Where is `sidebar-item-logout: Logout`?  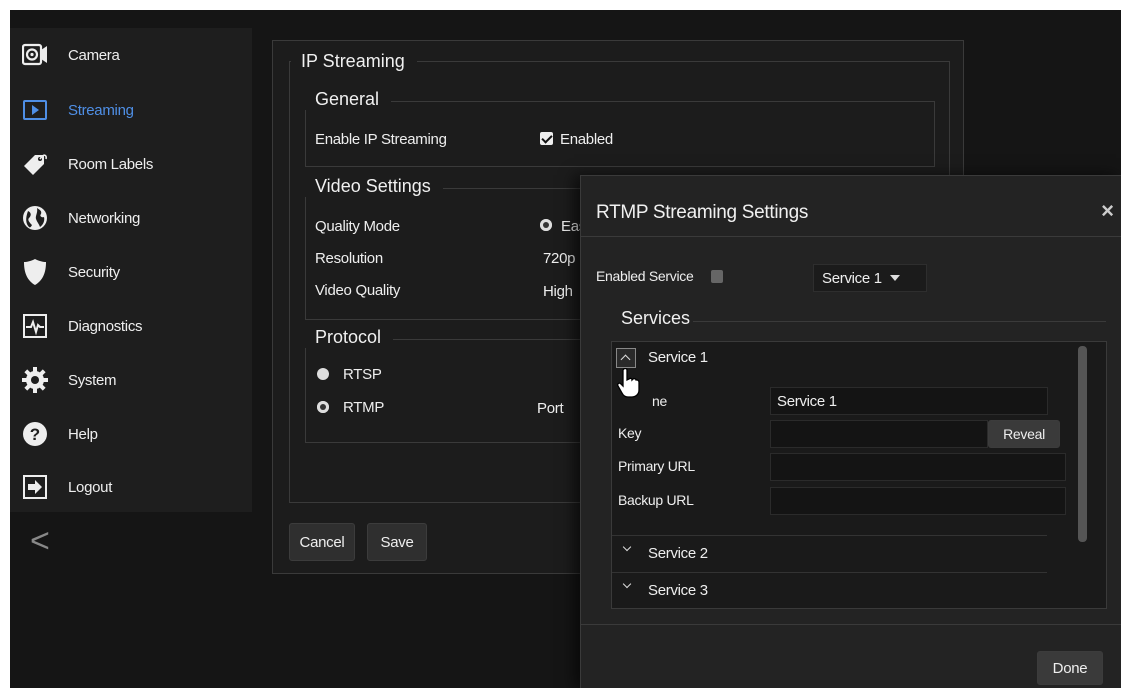 sidebar-item-logout: Logout is located at coordinates (131, 487).